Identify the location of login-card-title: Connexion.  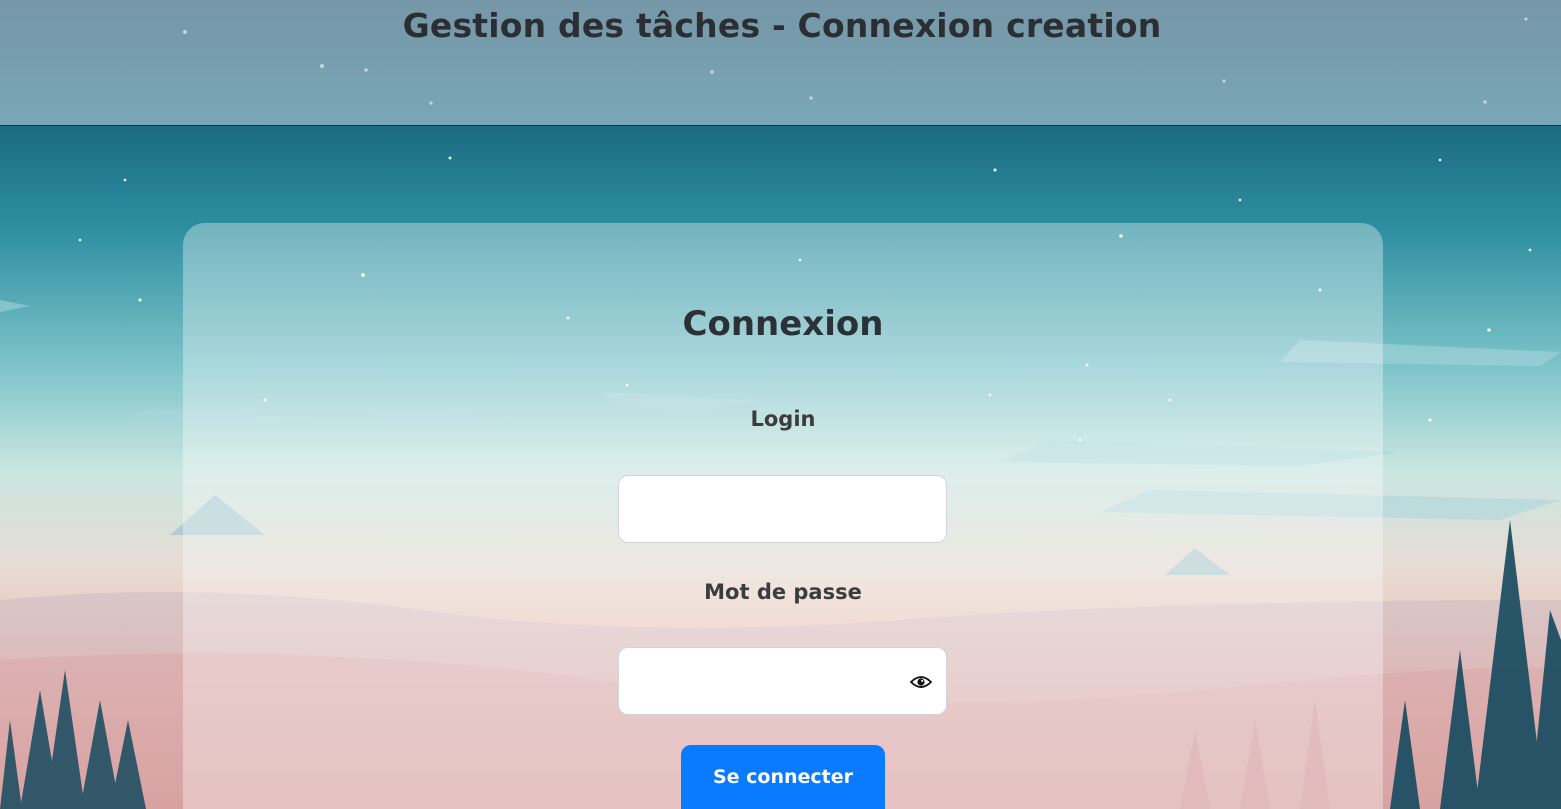
(783, 324).